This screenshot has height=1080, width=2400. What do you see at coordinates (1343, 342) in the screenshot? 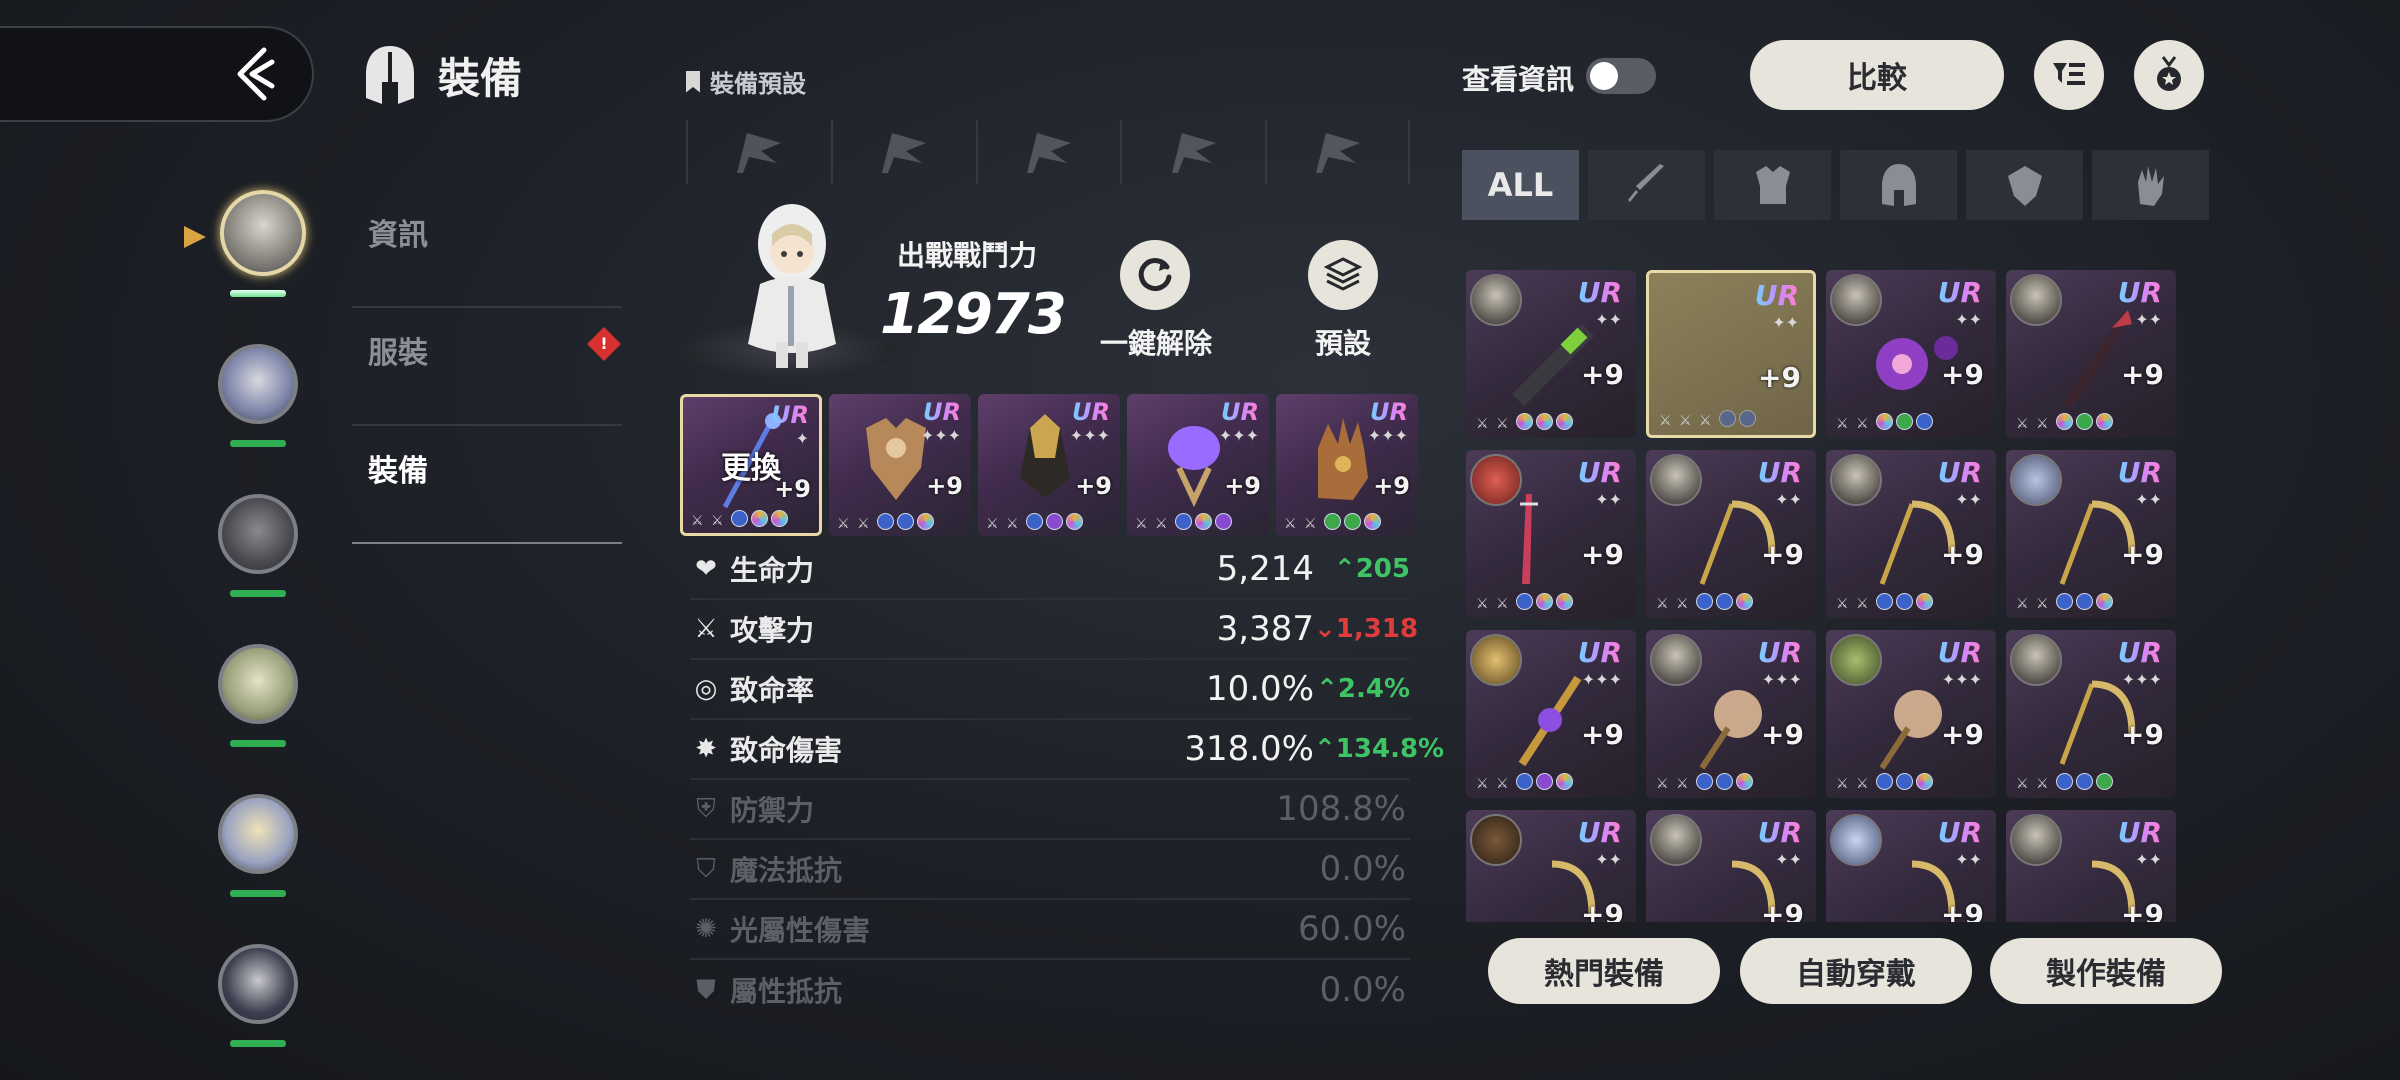
I see `preset-label: 預設` at bounding box center [1343, 342].